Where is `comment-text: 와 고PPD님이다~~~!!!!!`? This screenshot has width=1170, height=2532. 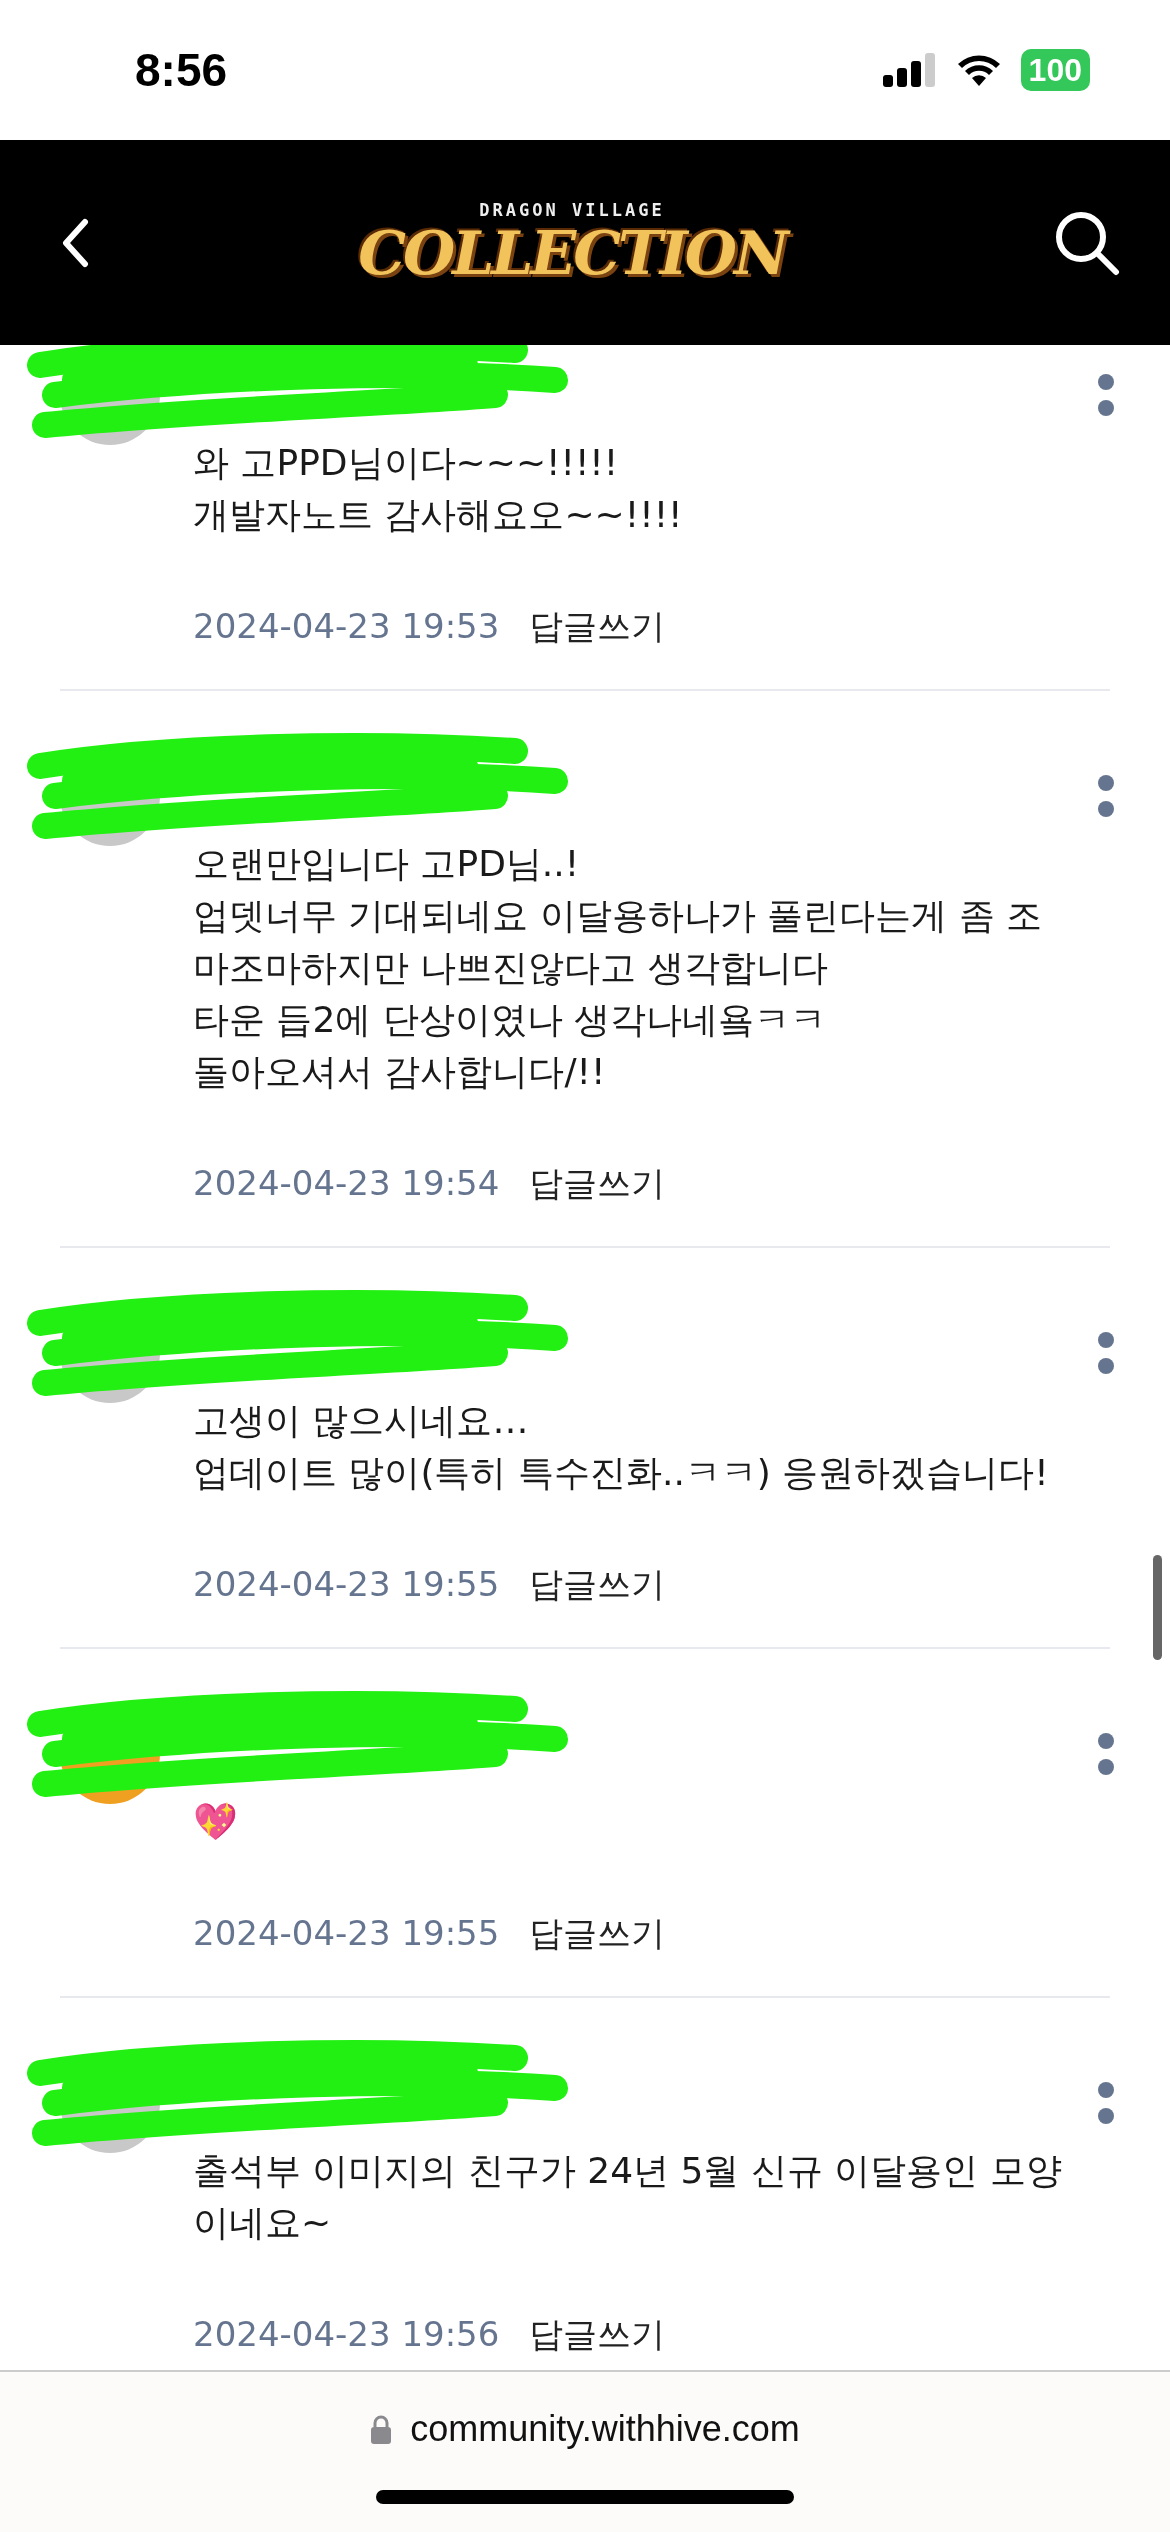
comment-text: 와 고PPD님이다~~~!!!!! is located at coordinates (406, 463).